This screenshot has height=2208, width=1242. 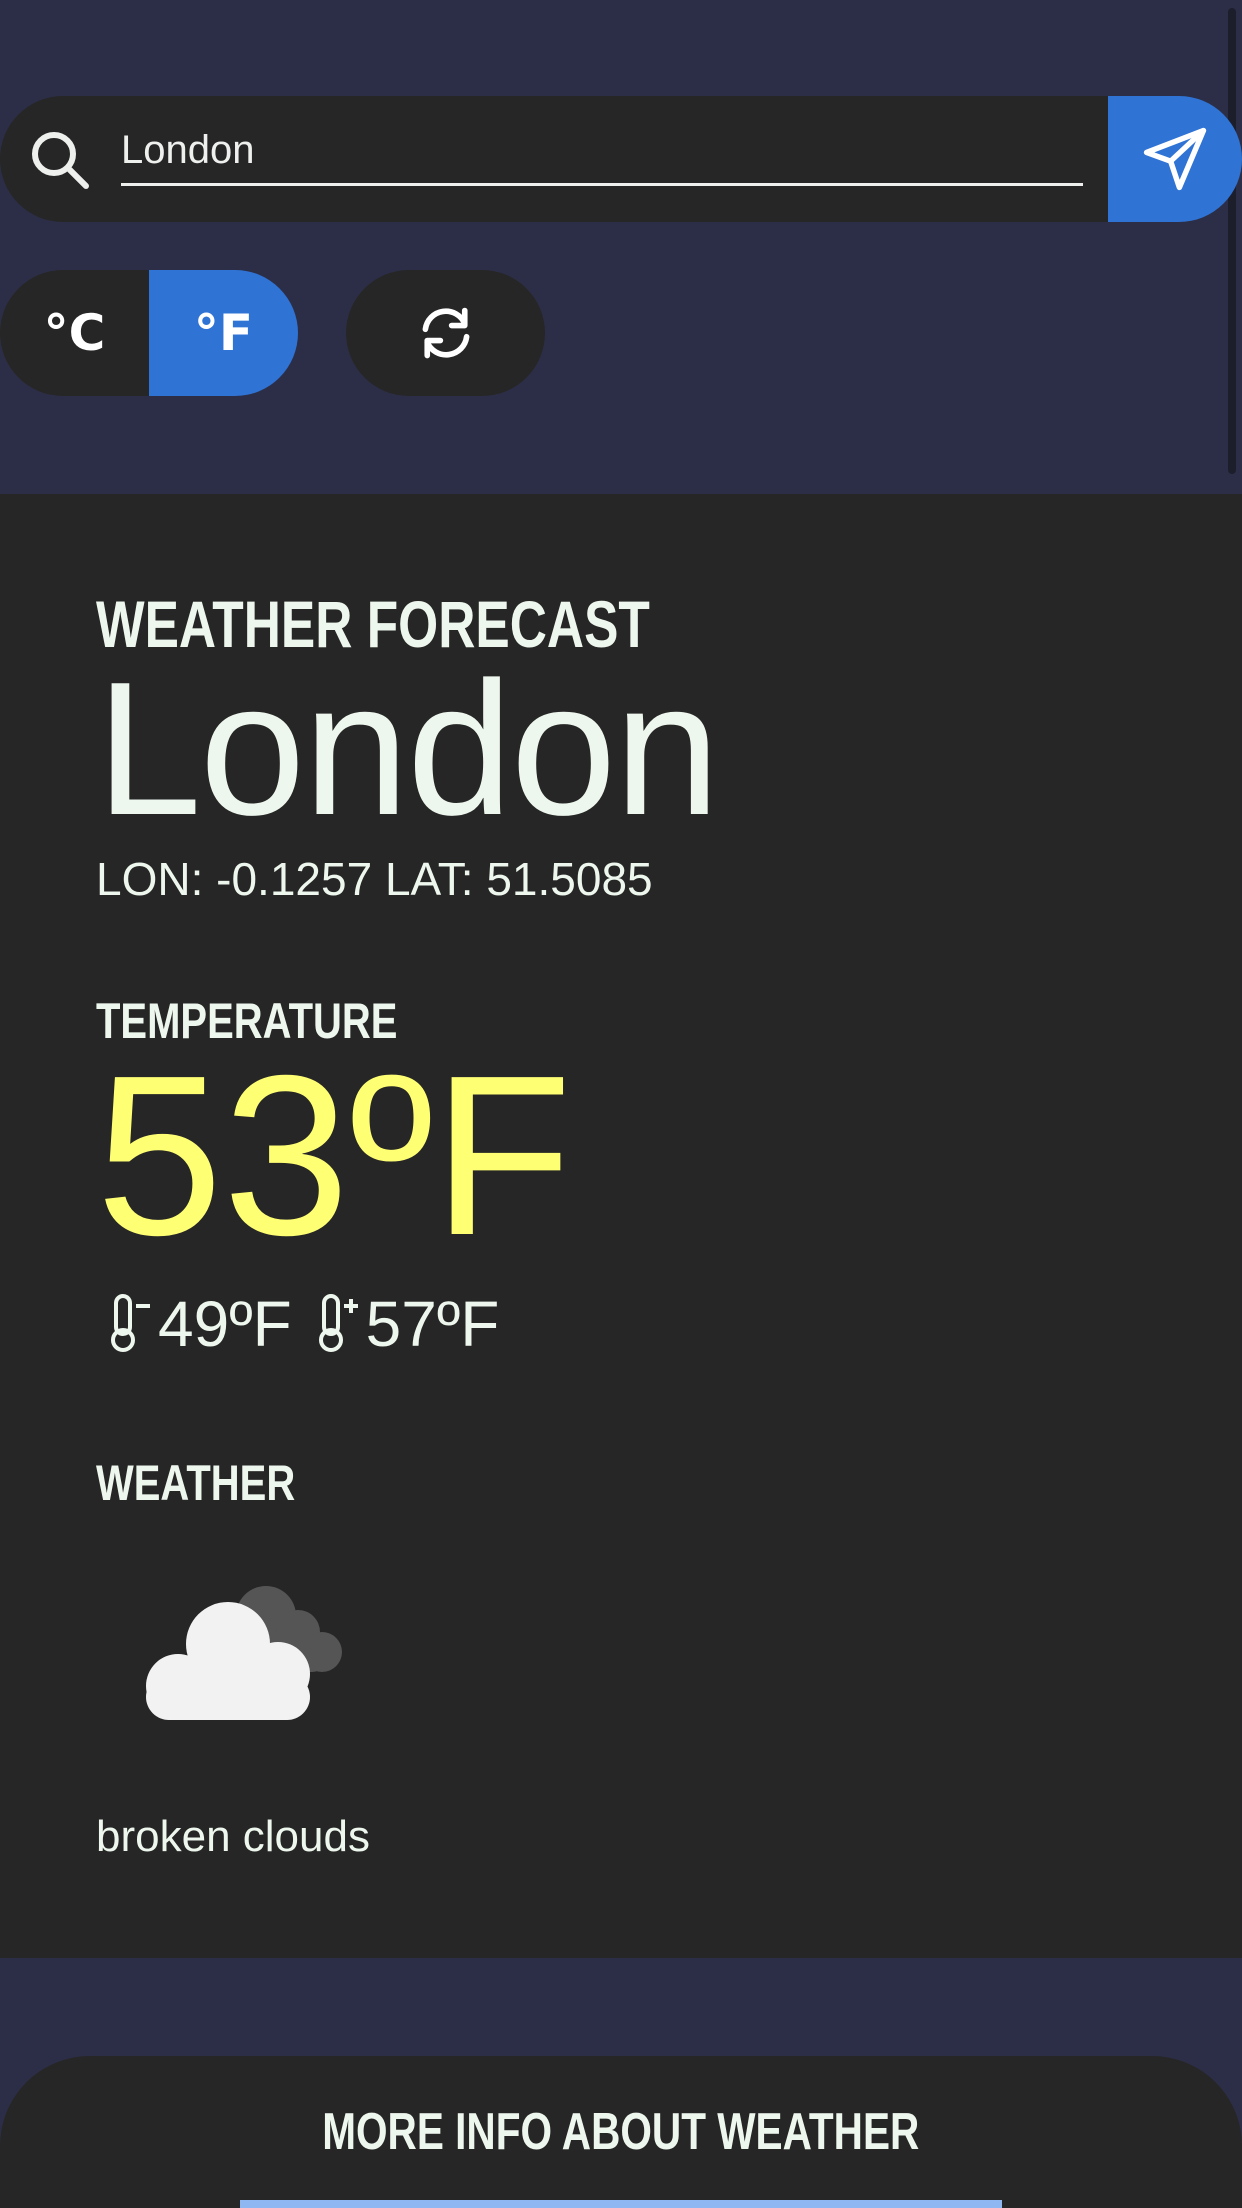 I want to click on thermometer-low-icon, so click(x=130, y=1323).